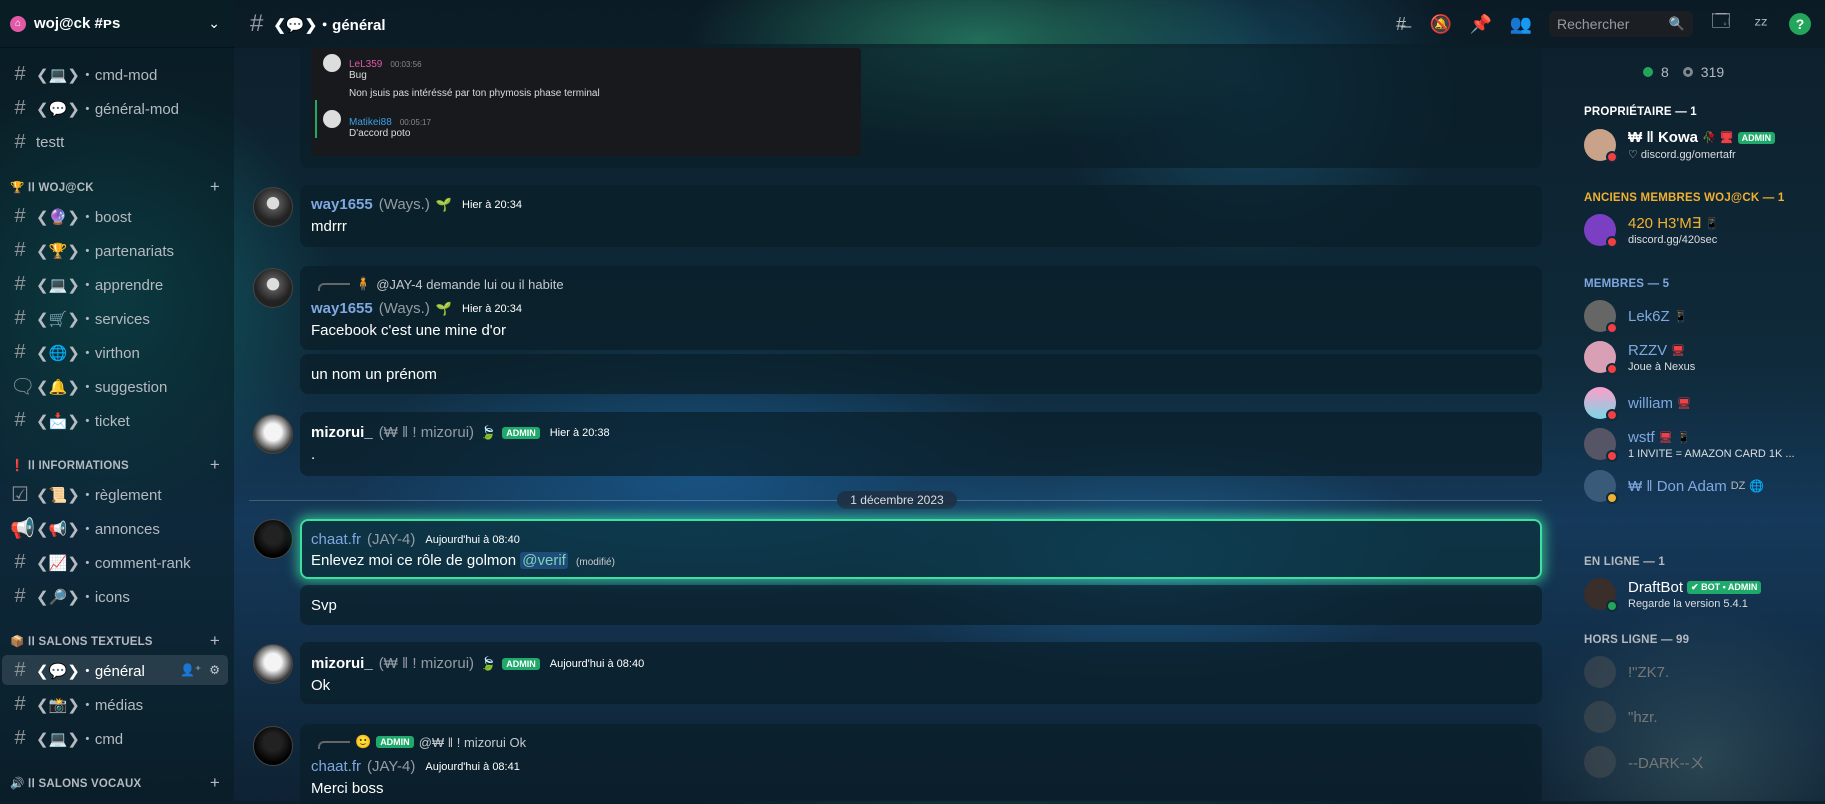 This screenshot has width=1825, height=804. What do you see at coordinates (1441, 24) in the screenshot?
I see `mute-bell-icon: 🔕` at bounding box center [1441, 24].